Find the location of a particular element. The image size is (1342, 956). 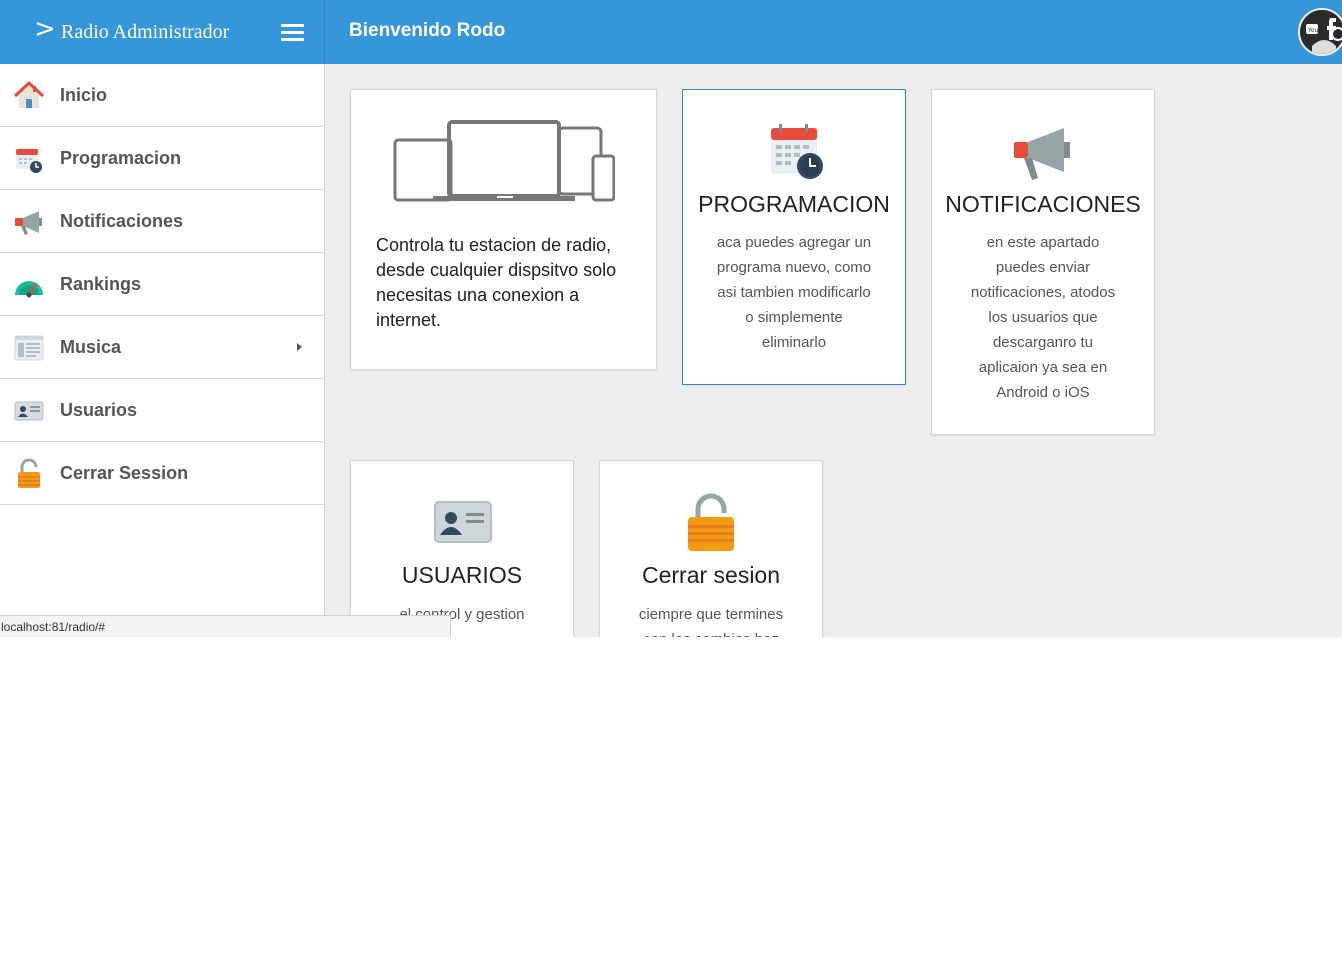

sidebar-item-musica: Musica is located at coordinates (162, 347).